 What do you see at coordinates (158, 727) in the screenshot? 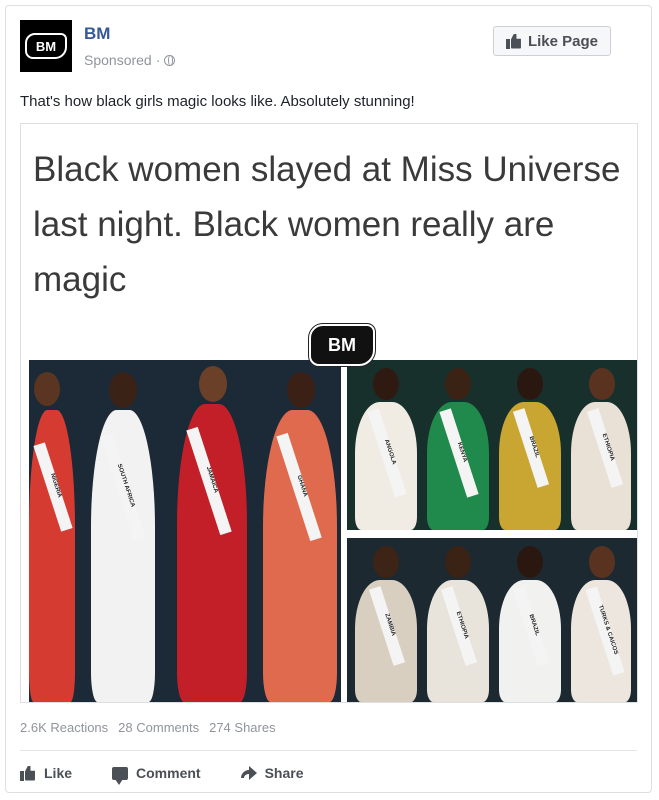
I see `comments-count: 28 Comments` at bounding box center [158, 727].